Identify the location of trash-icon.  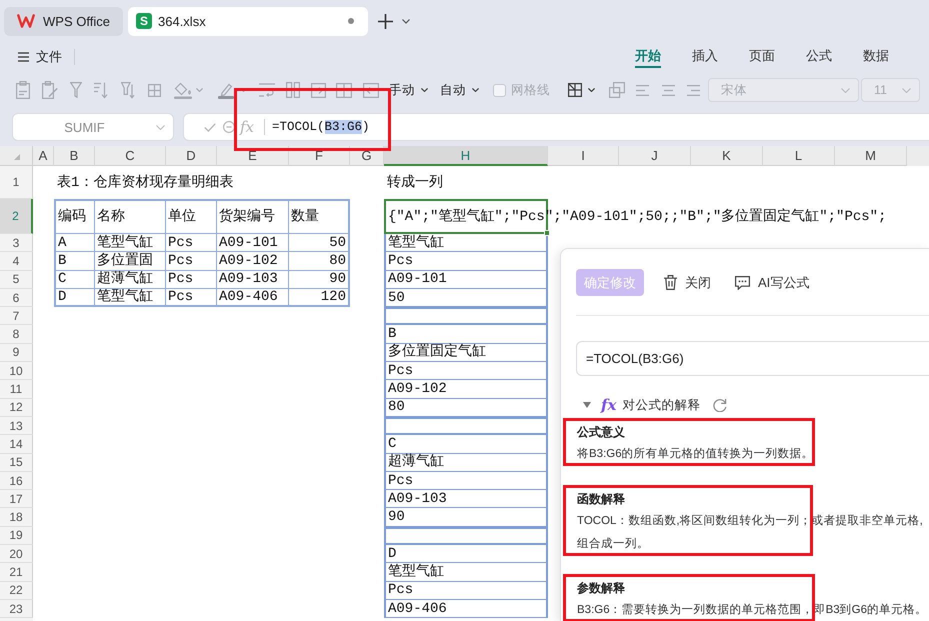
(670, 282).